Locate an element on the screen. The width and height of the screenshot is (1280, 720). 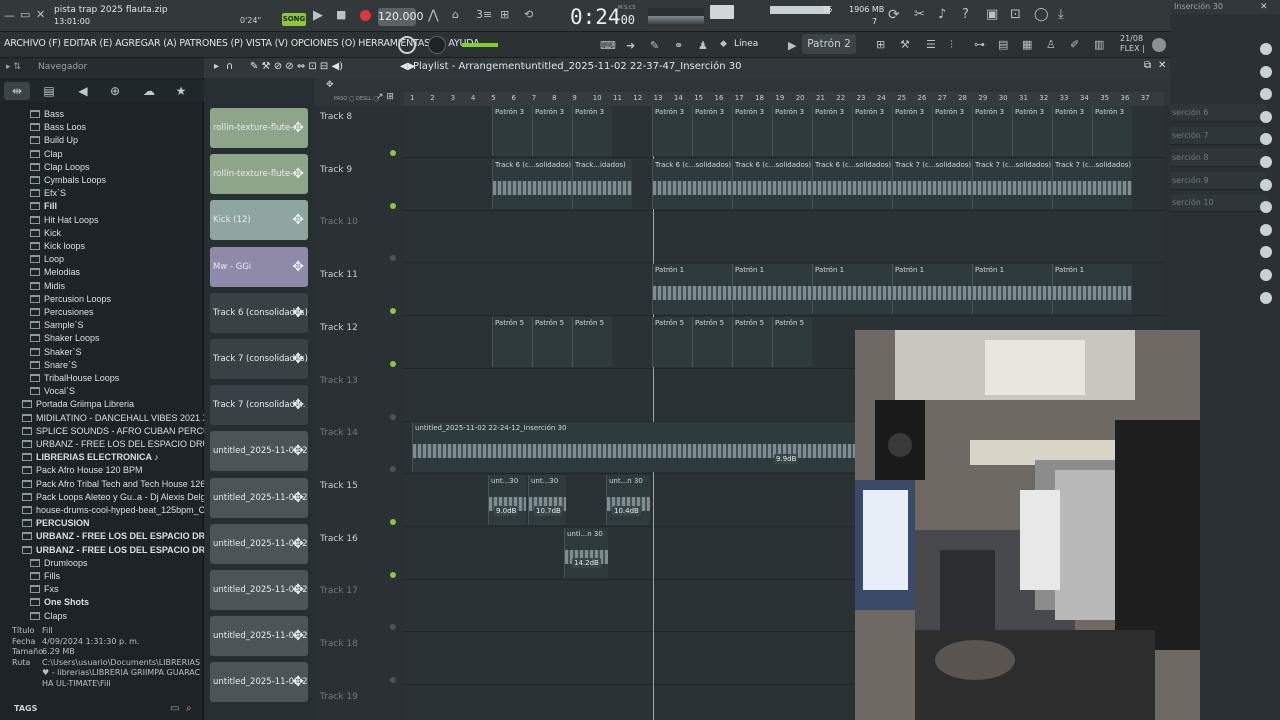
arrow-icon: ➜ is located at coordinates (630, 45).